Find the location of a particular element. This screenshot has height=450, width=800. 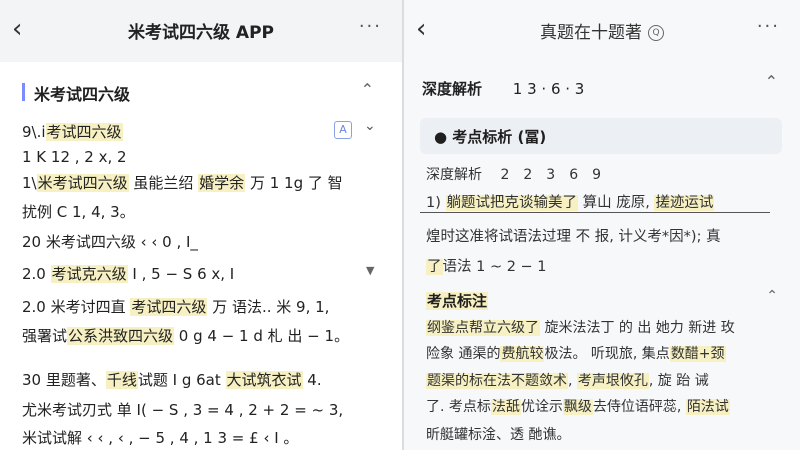

section-accent-bar is located at coordinates (23, 92).